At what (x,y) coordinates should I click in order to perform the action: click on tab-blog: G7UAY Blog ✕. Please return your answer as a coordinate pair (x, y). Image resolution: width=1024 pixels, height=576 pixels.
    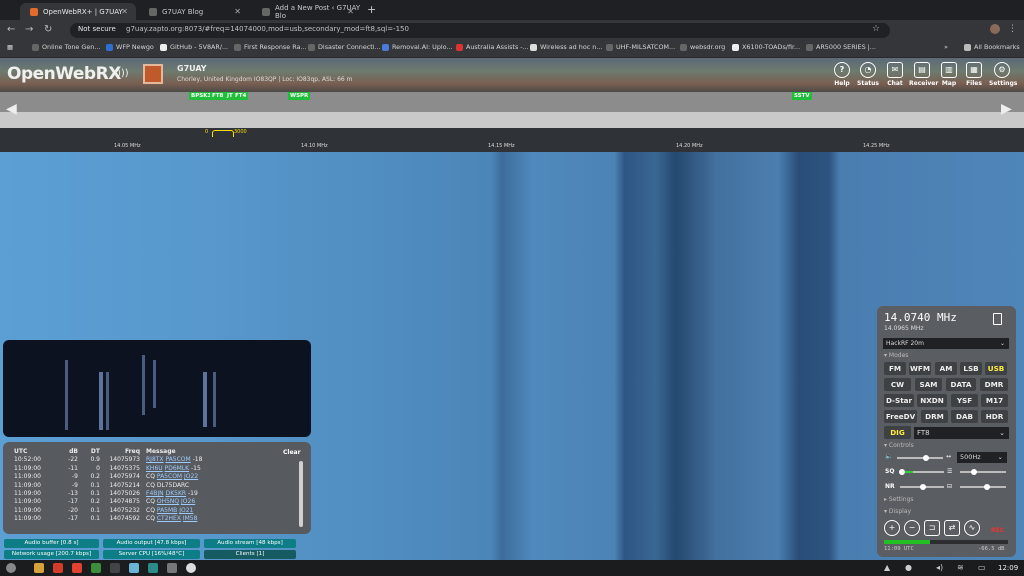
    Looking at the image, I should click on (194, 11).